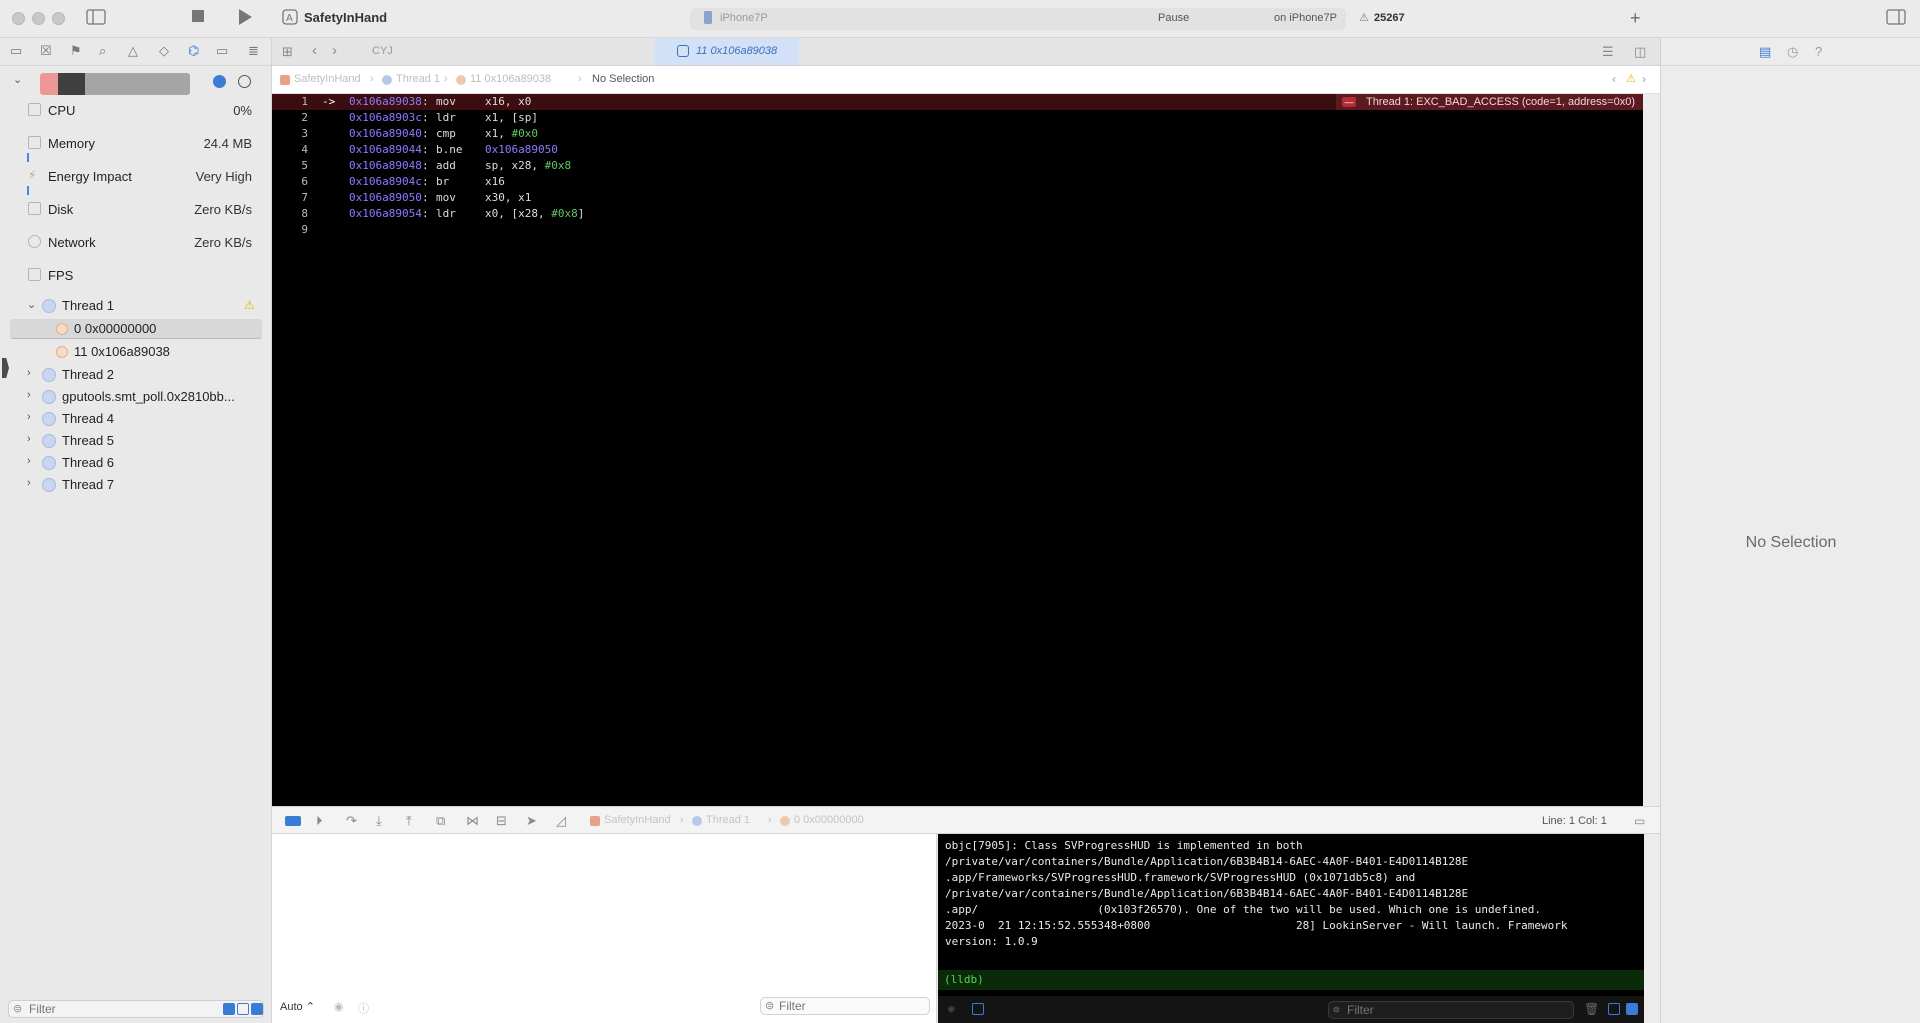 This screenshot has height=1023, width=1920. I want to click on help-inspector-icon: ?, so click(1818, 51).